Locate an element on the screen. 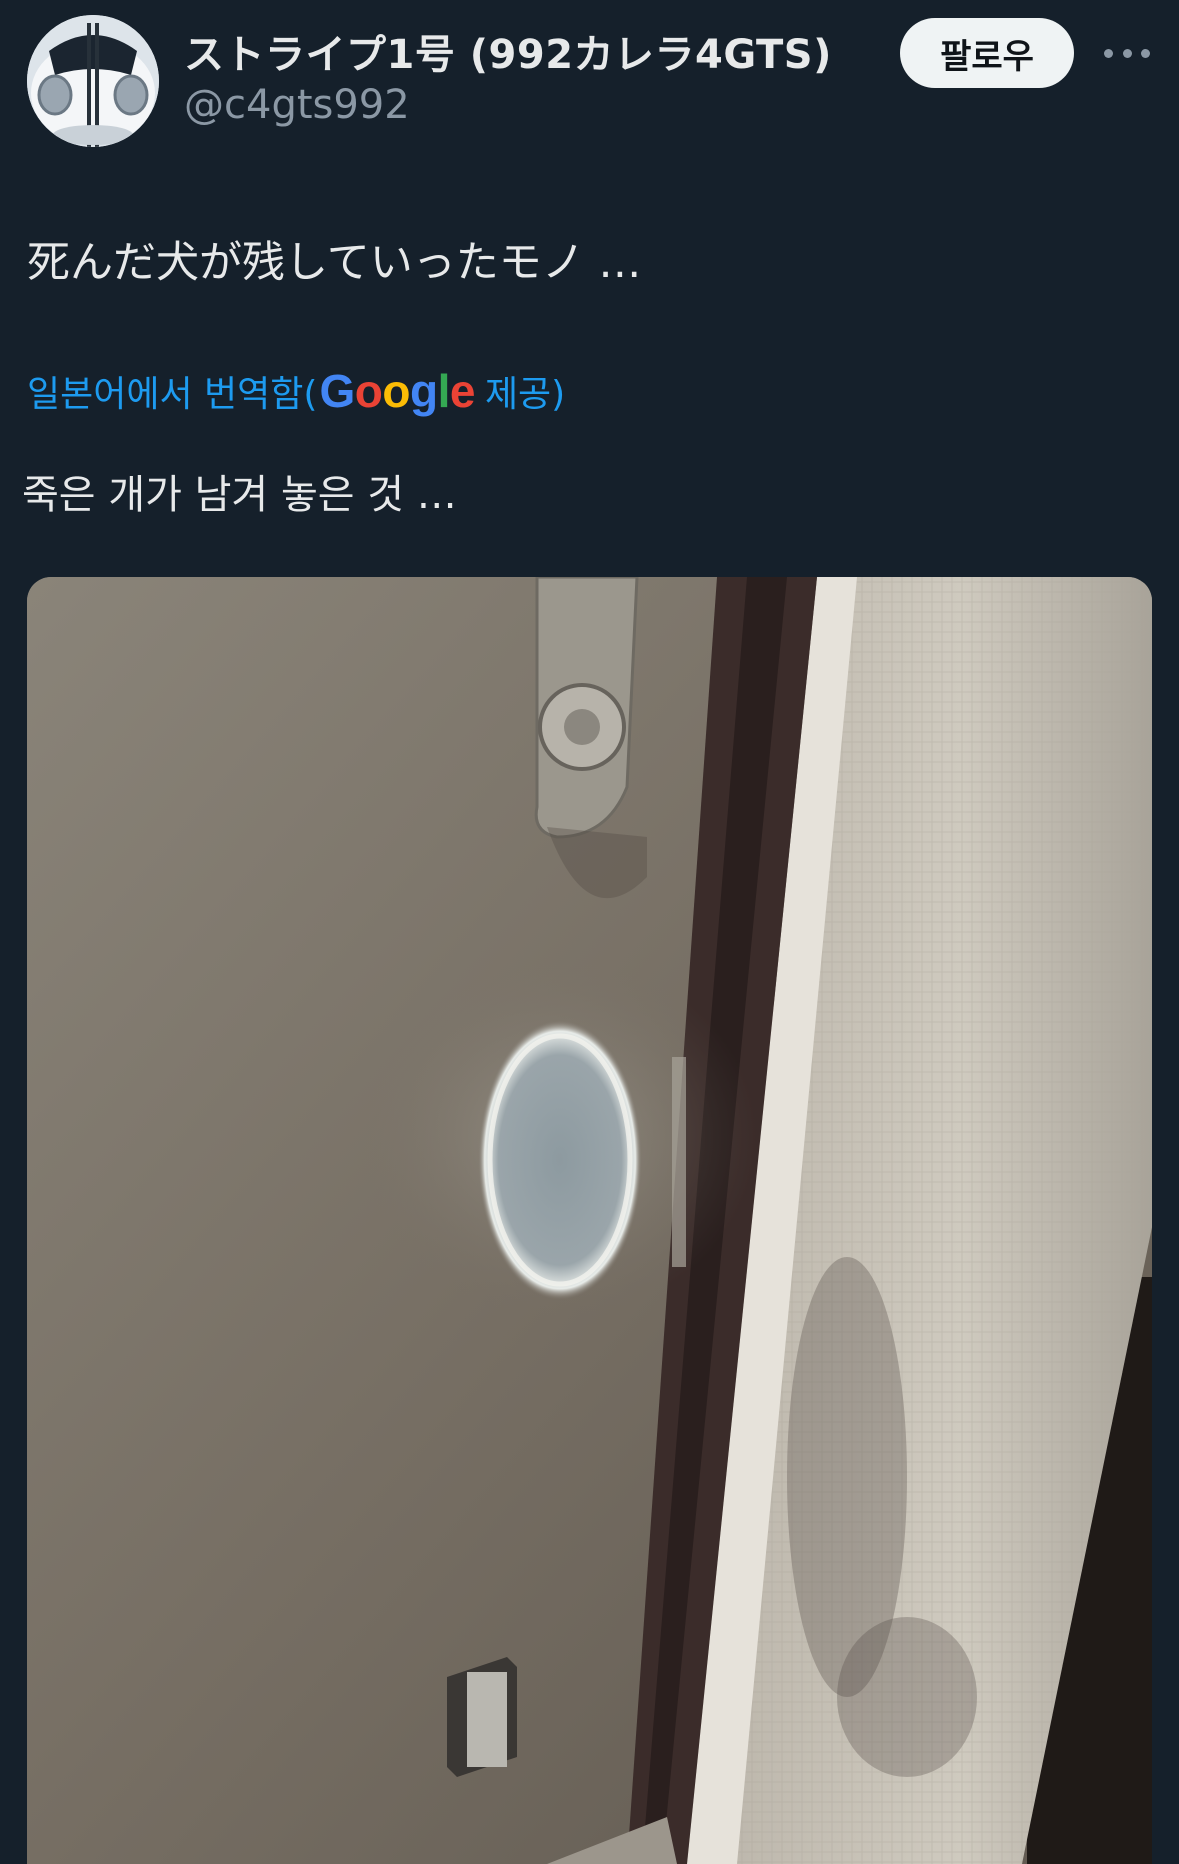  translate-suffix: 제공) is located at coordinates (525, 394).